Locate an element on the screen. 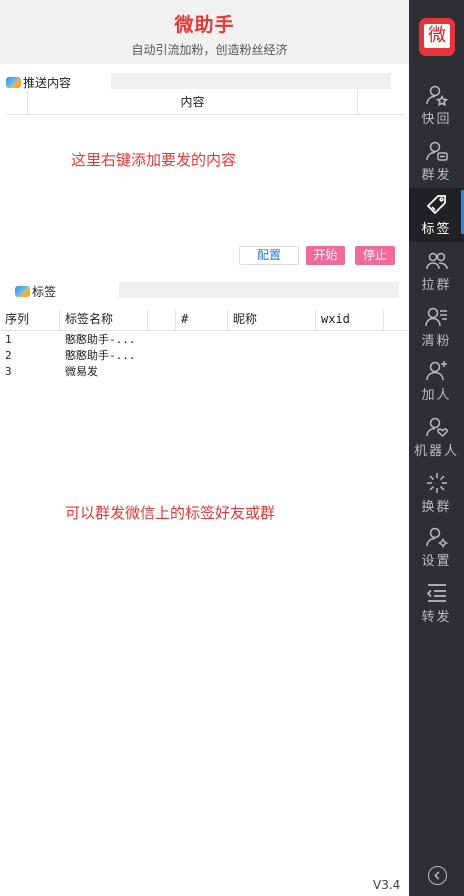 Image resolution: width=464 pixels, height=896 pixels. tags-hint-text: 可以群发微信上的标签好友或群 is located at coordinates (170, 513).